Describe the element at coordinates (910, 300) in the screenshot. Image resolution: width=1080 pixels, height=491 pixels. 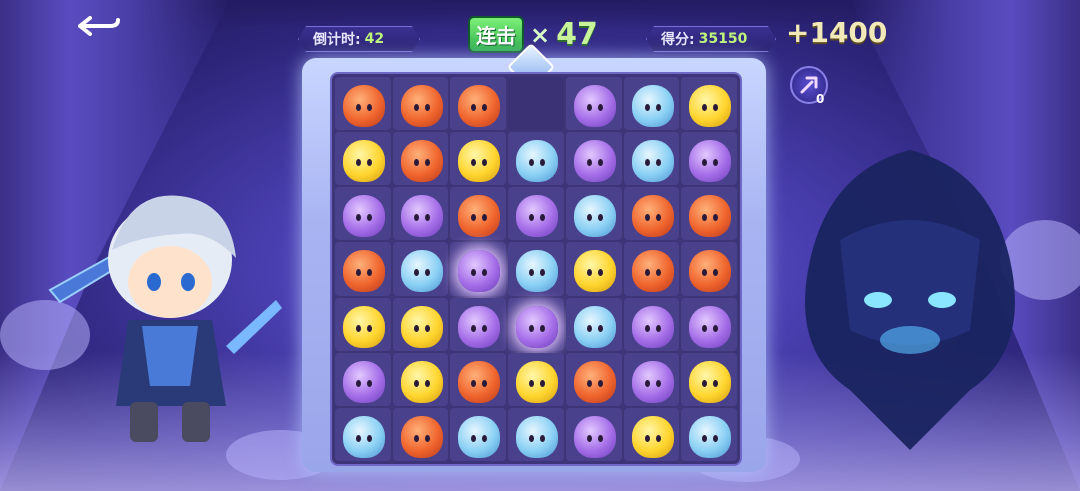
I see `shadow-boss-character` at that location.